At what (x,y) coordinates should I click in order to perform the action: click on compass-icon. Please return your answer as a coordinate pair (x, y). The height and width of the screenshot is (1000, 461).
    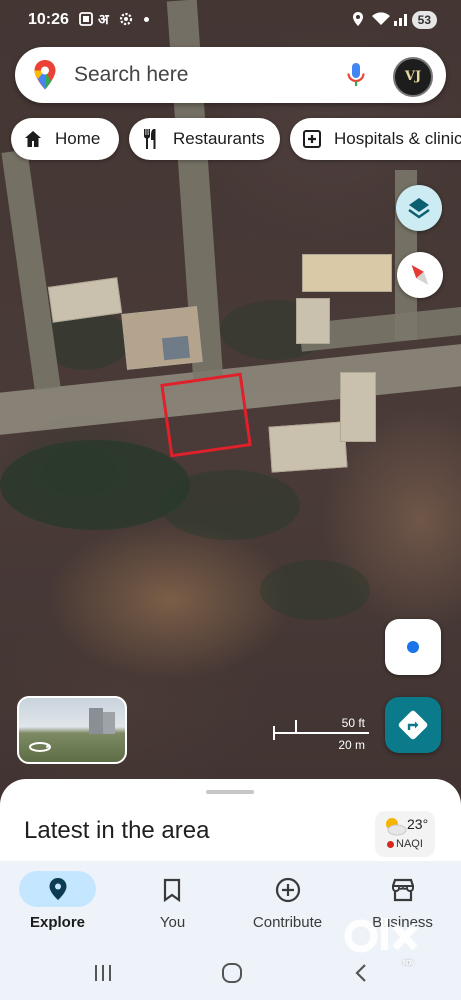
    Looking at the image, I should click on (420, 275).